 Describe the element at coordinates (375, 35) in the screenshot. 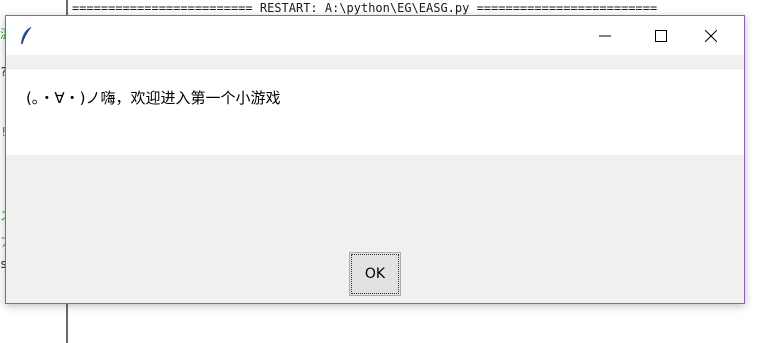

I see `dialog-titlebar` at that location.